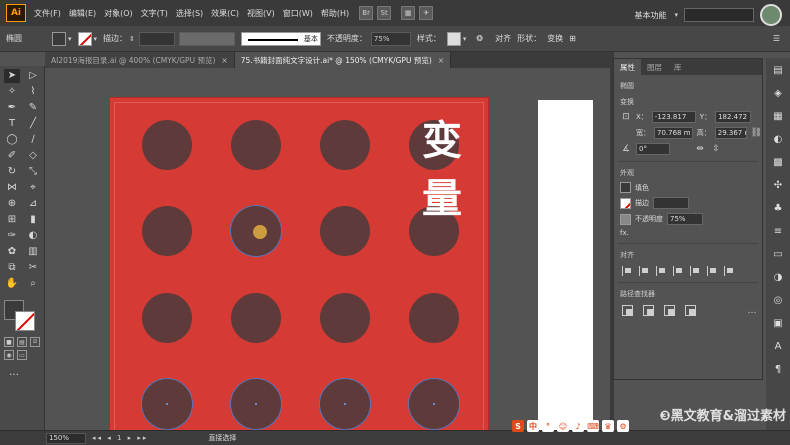 The image size is (790, 445). What do you see at coordinates (47, 13) in the screenshot?
I see `menu-file: 文件(F)` at bounding box center [47, 13].